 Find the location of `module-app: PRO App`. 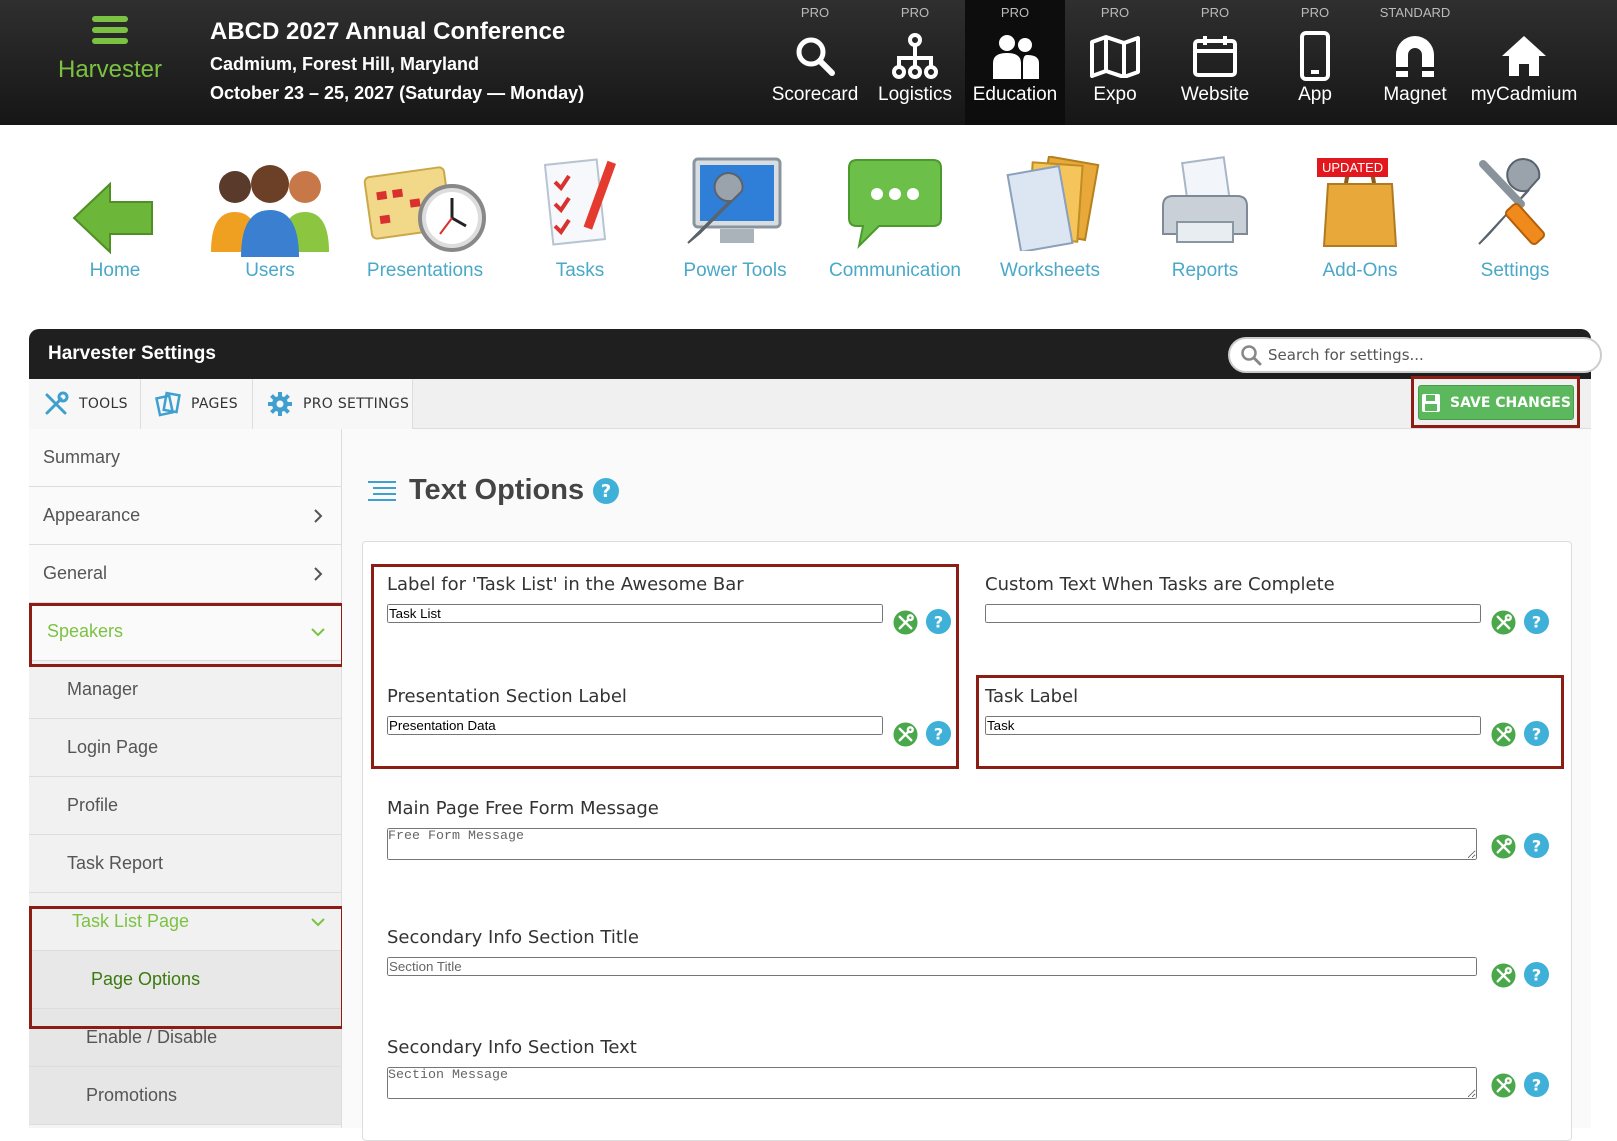

module-app: PRO App is located at coordinates (1315, 62).